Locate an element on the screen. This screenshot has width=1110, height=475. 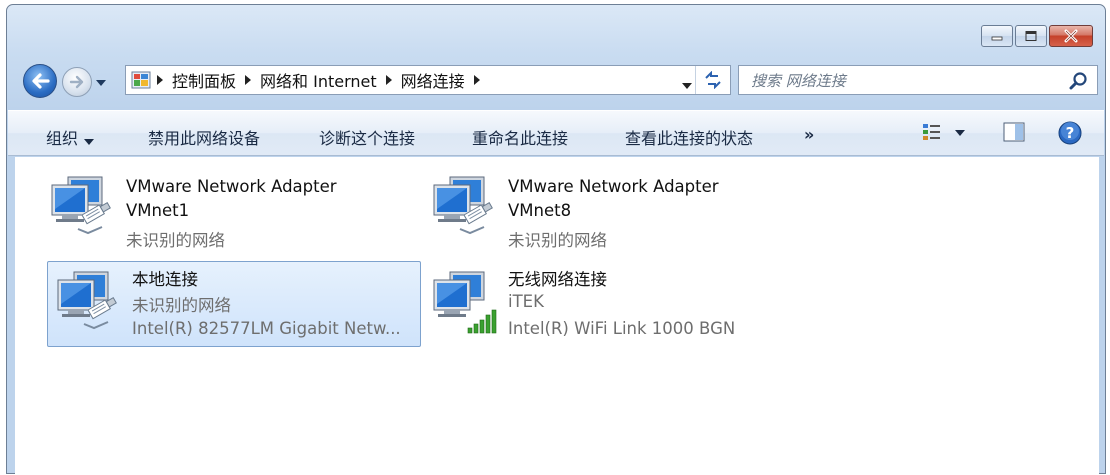
preview-pane-button is located at coordinates (1014, 134).